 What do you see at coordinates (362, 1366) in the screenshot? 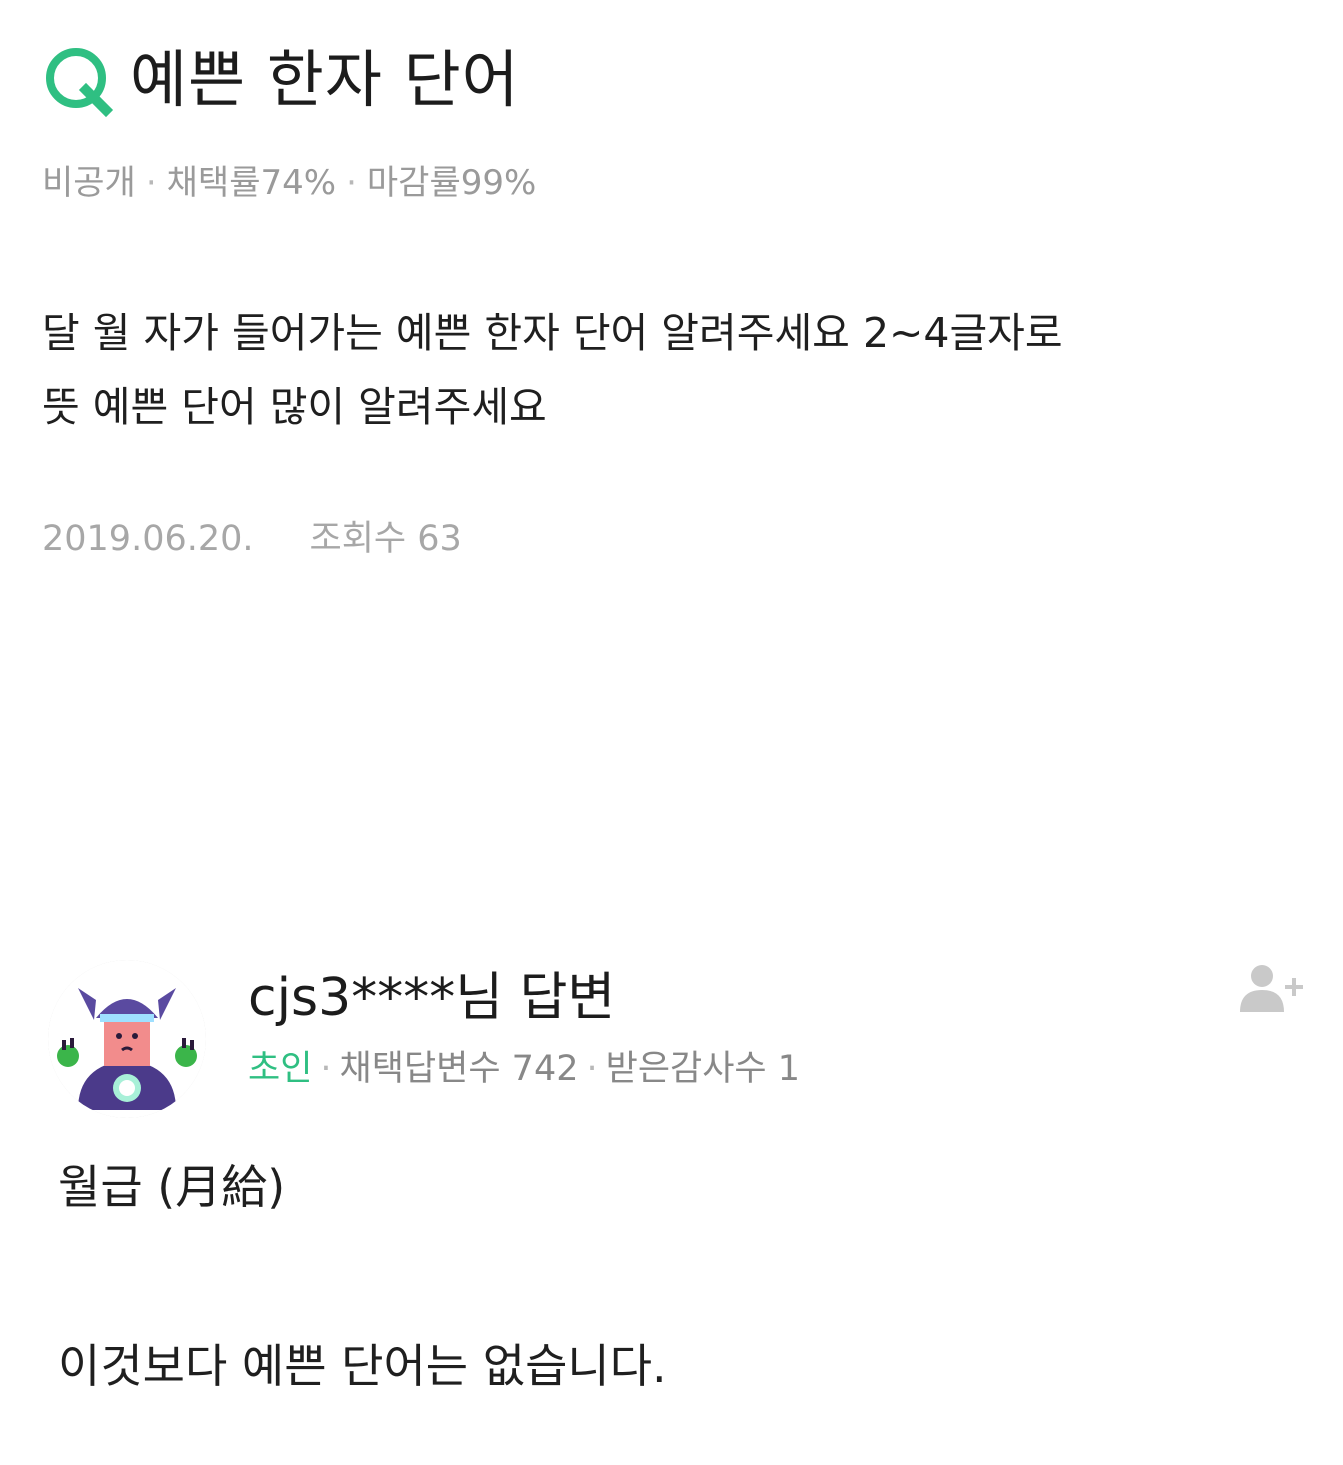
I see `answer-body-line: 이것보다 예쁜 단어는 없습니다.` at bounding box center [362, 1366].